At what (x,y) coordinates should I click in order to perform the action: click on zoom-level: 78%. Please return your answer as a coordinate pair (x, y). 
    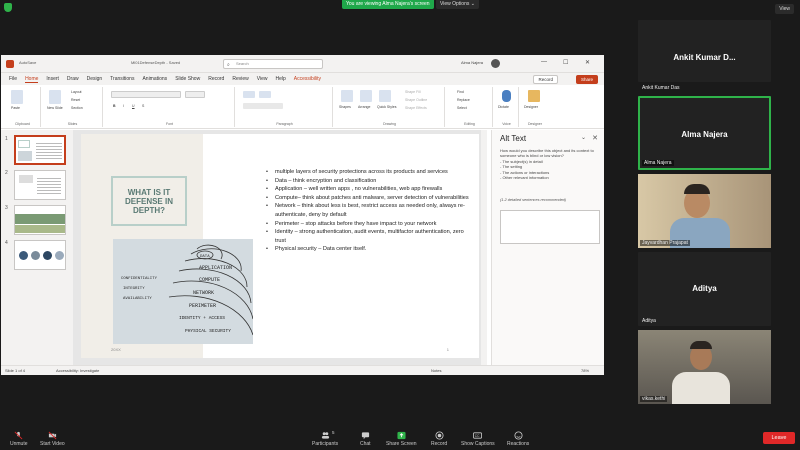
    Looking at the image, I should click on (585, 370).